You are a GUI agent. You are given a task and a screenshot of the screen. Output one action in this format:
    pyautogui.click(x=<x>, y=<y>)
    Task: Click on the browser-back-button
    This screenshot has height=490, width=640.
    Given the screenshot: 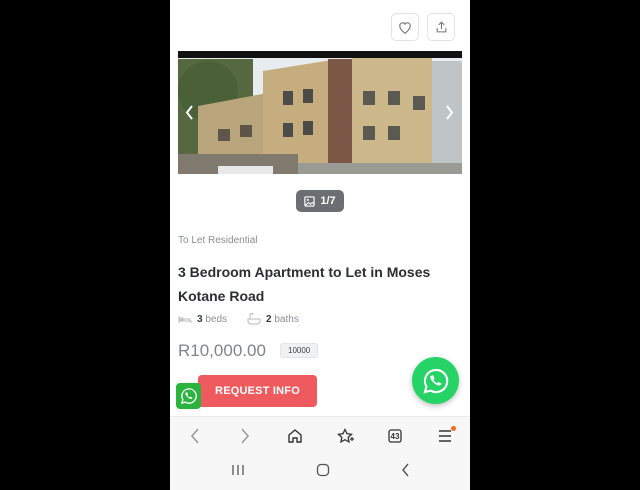 What is the action you would take?
    pyautogui.click(x=195, y=436)
    